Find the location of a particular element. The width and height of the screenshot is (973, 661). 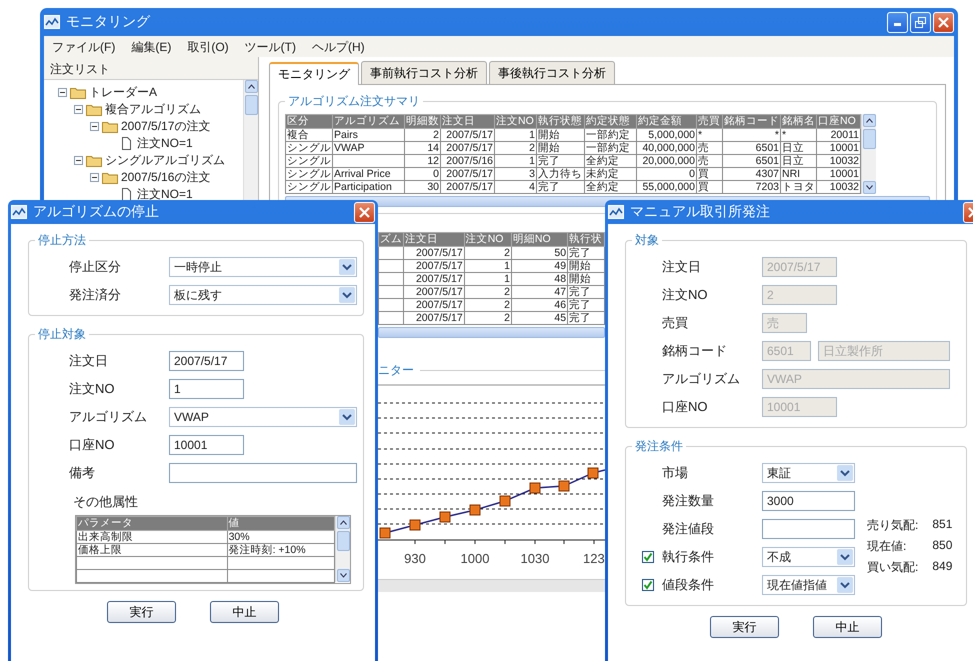

table-cell: 3 is located at coordinates (515, 174).